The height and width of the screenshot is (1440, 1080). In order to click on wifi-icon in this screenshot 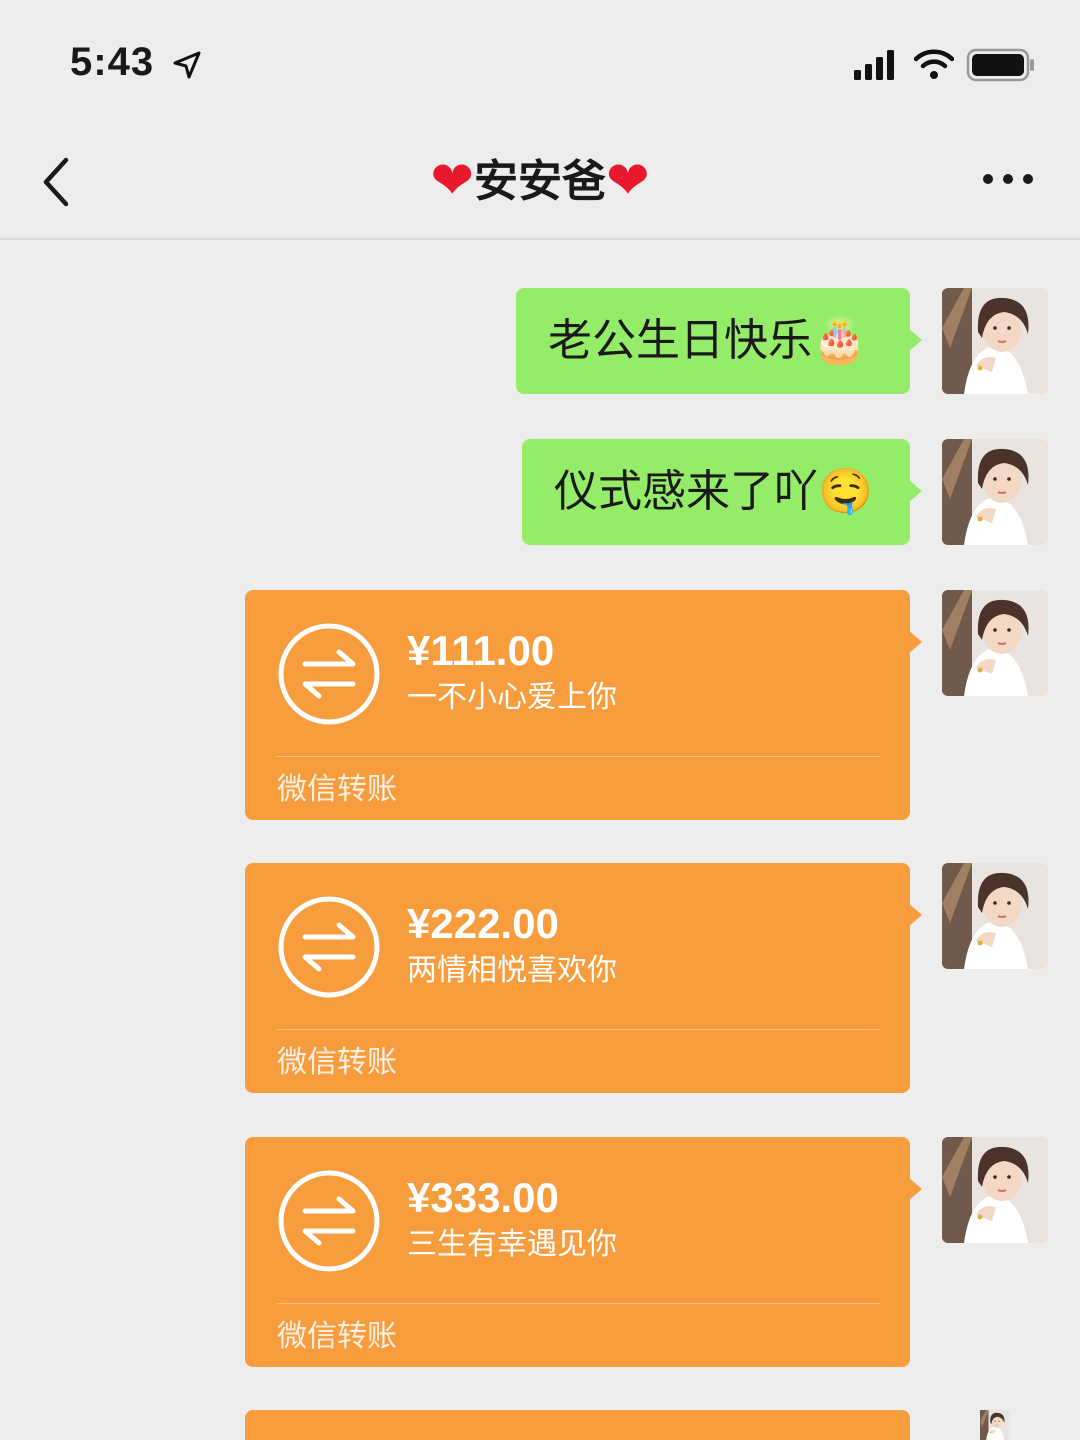, I will do `click(934, 64)`.